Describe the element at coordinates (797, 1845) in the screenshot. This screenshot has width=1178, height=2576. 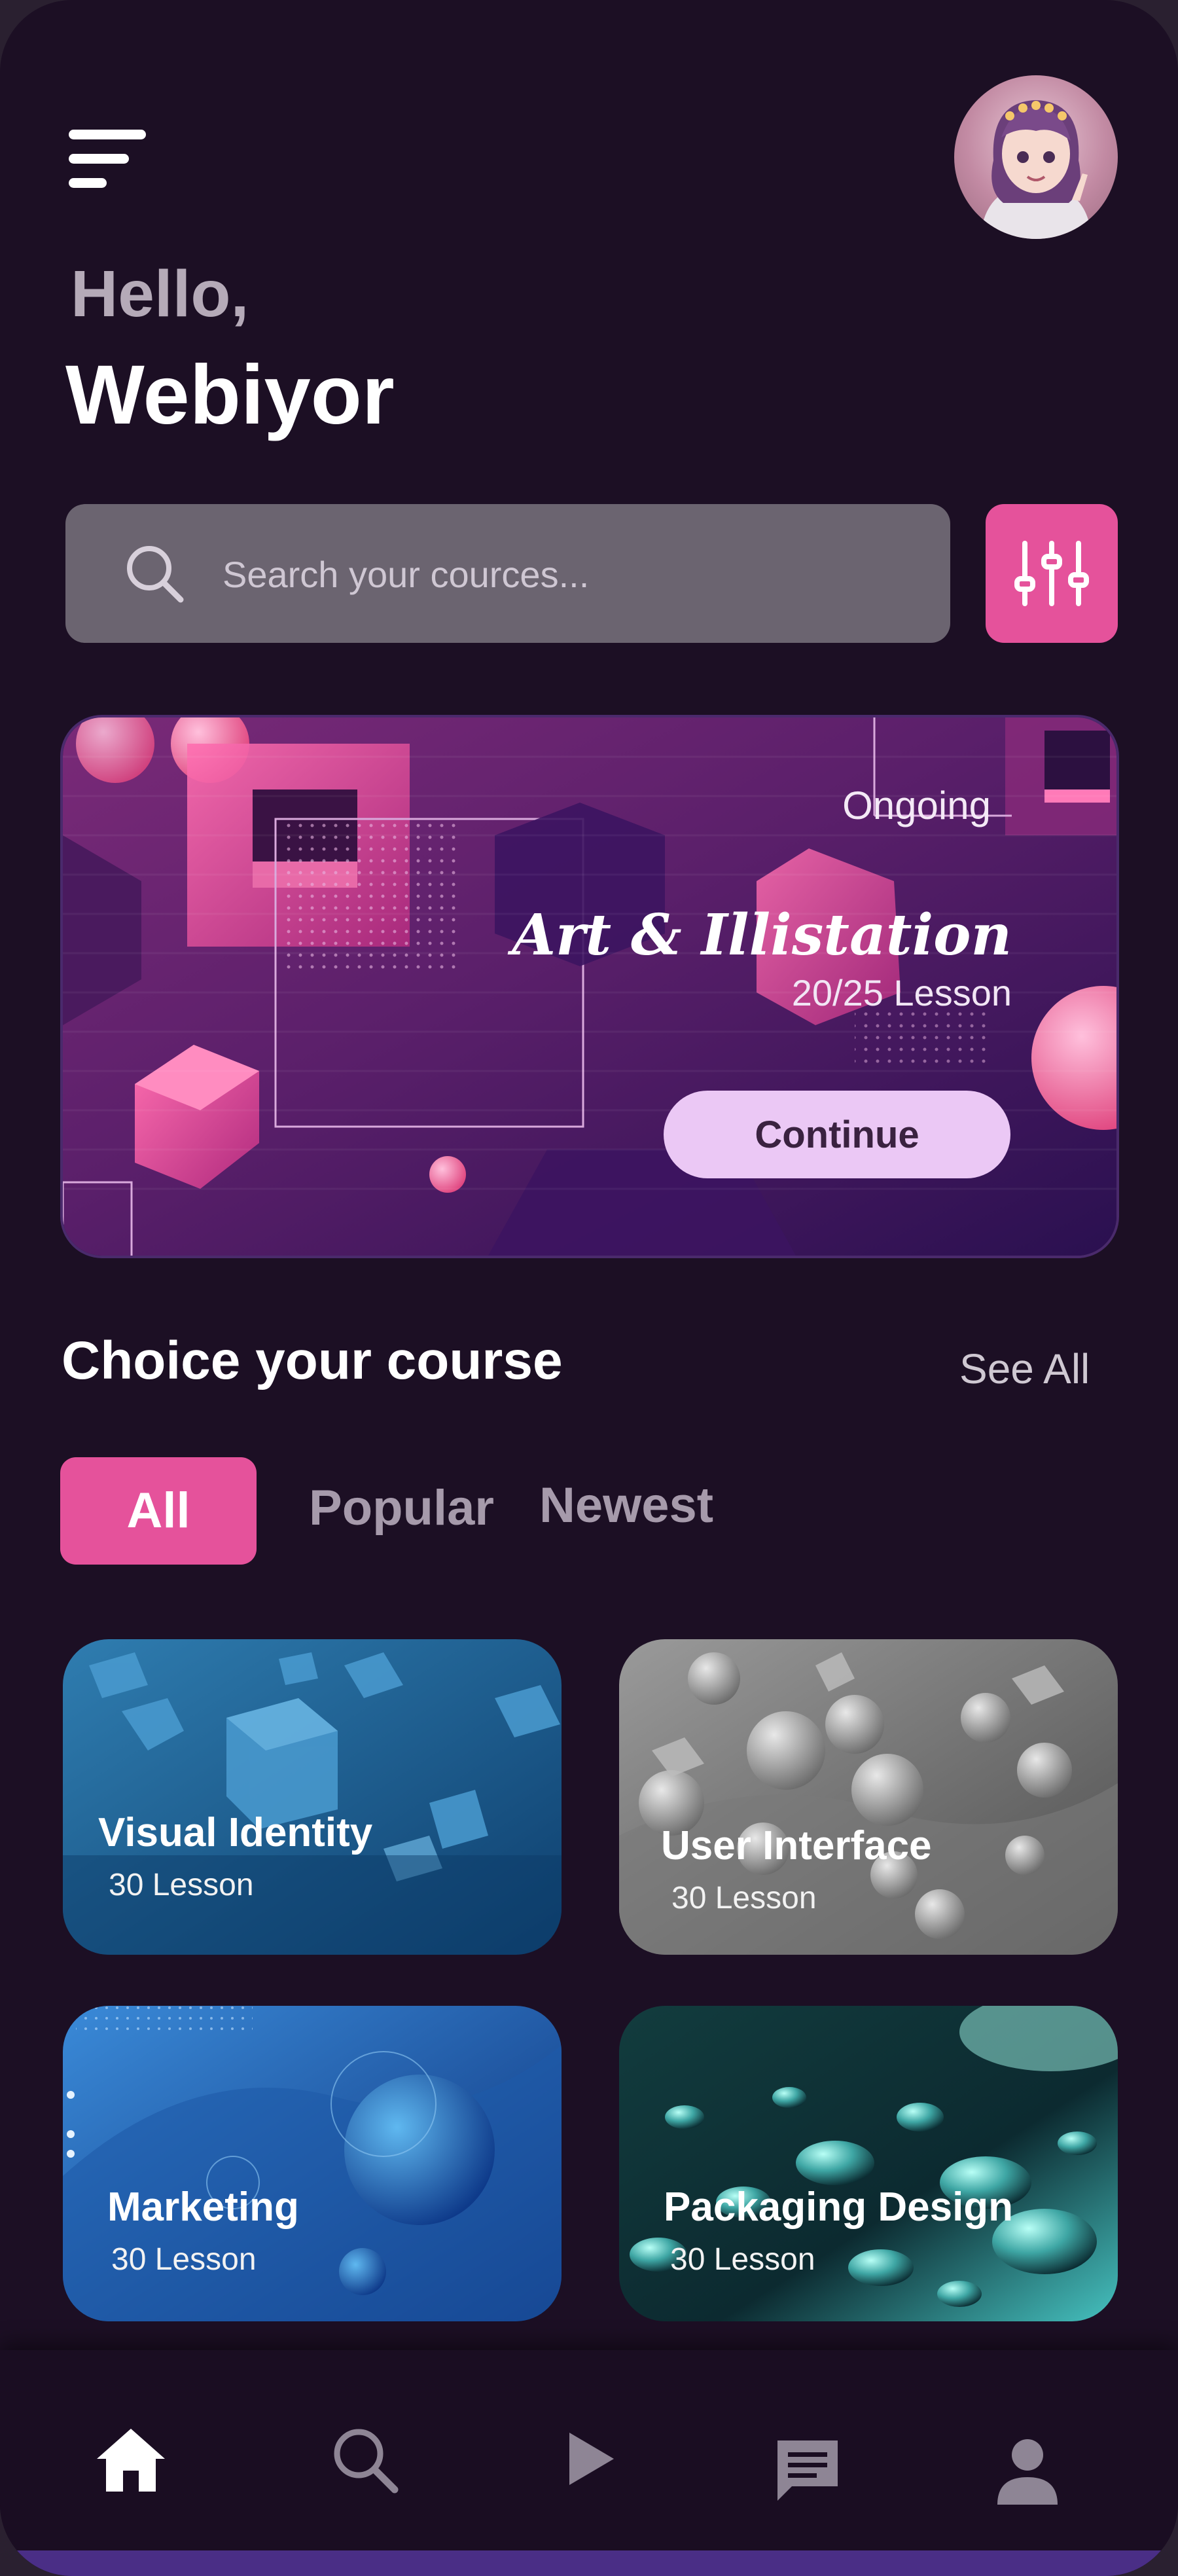
I see `course-title: User Interface` at that location.